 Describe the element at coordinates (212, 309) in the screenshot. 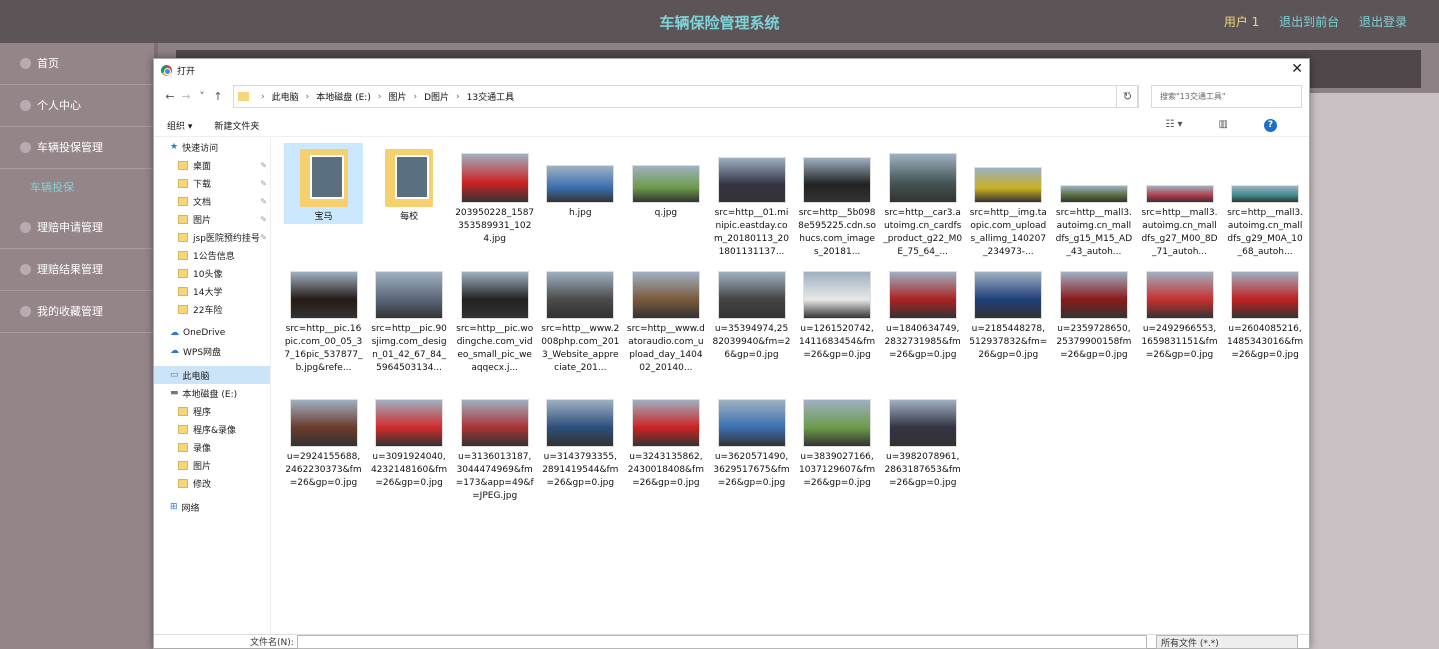

I see `tree-item: 22车险` at that location.